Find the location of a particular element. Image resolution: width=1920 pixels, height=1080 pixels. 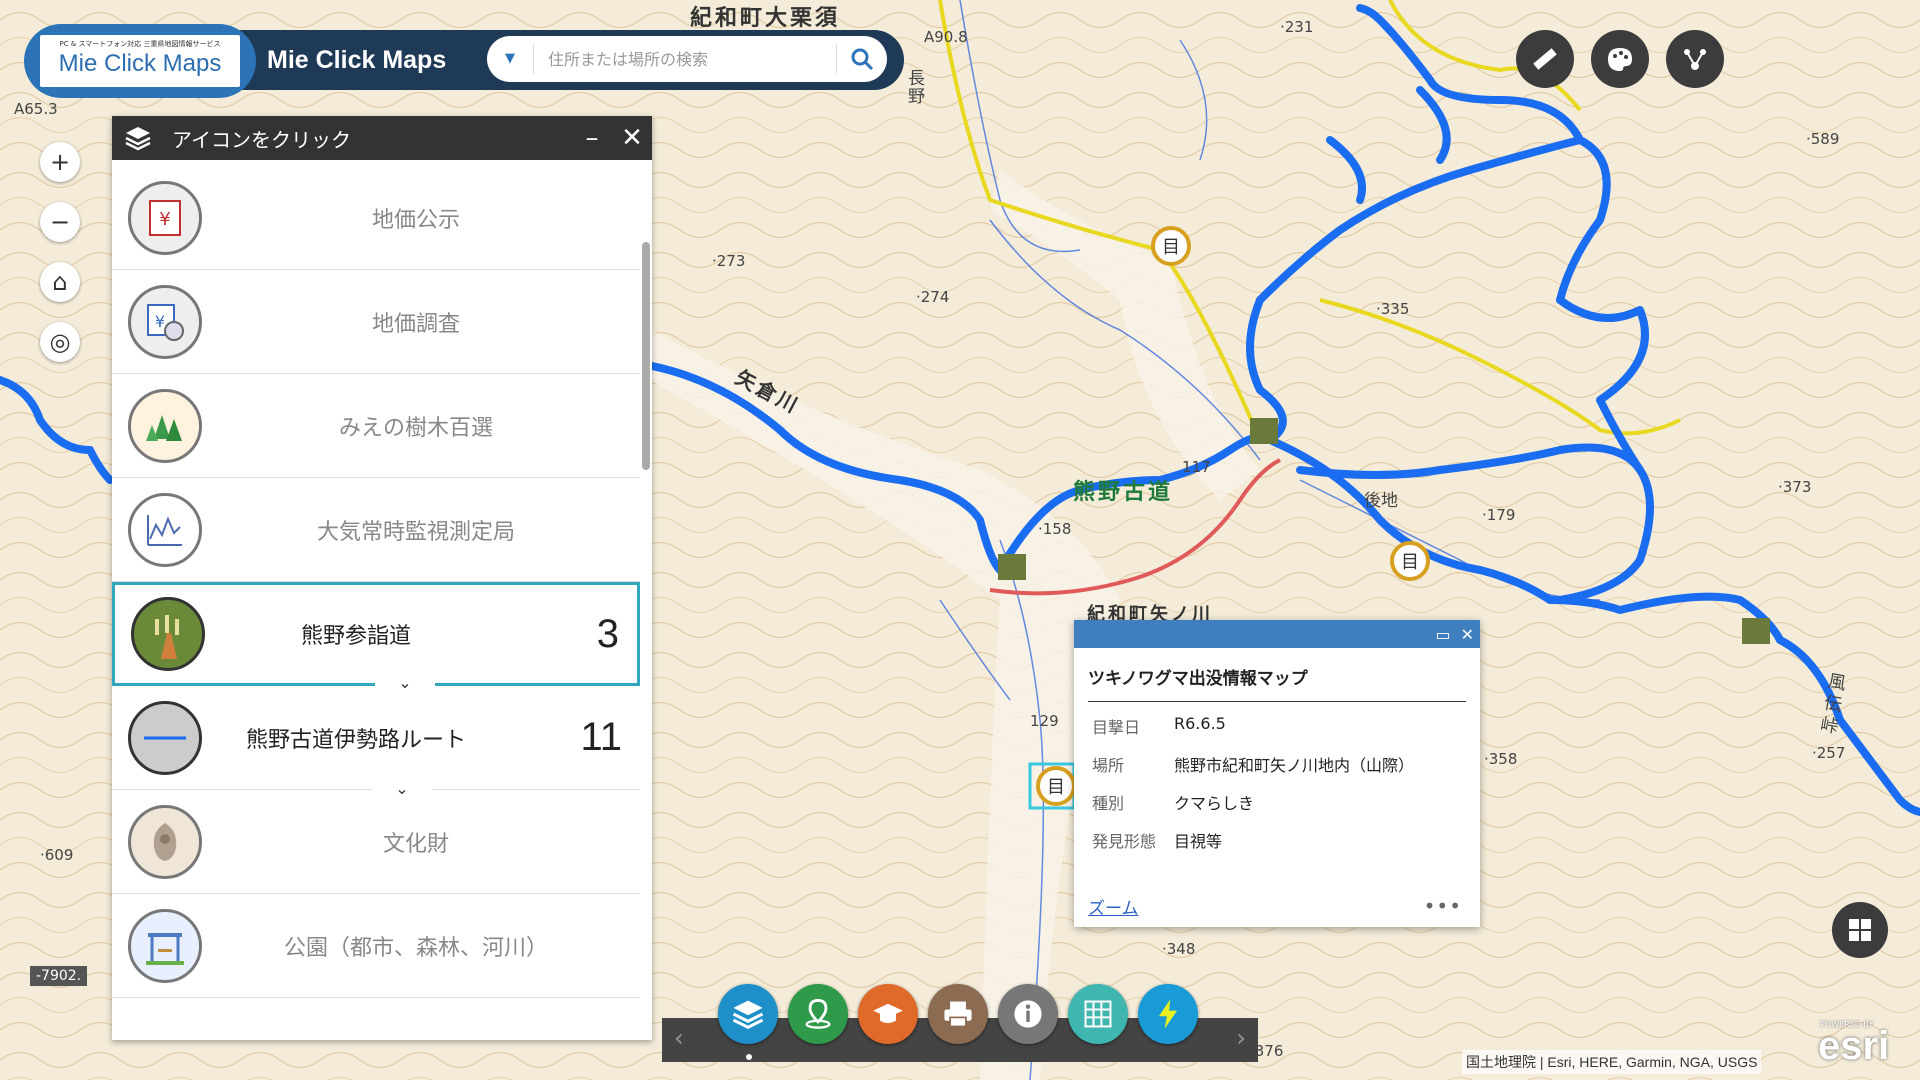

layer-item-air-monitoring: 大気常時監視測定局 is located at coordinates (376, 530).